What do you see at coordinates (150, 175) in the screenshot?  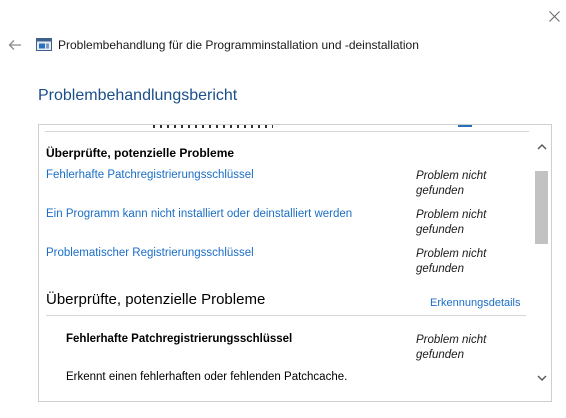 I see `issue-link-patch-registry: Fehlerhafte Patchregistrierungsschlüssel` at bounding box center [150, 175].